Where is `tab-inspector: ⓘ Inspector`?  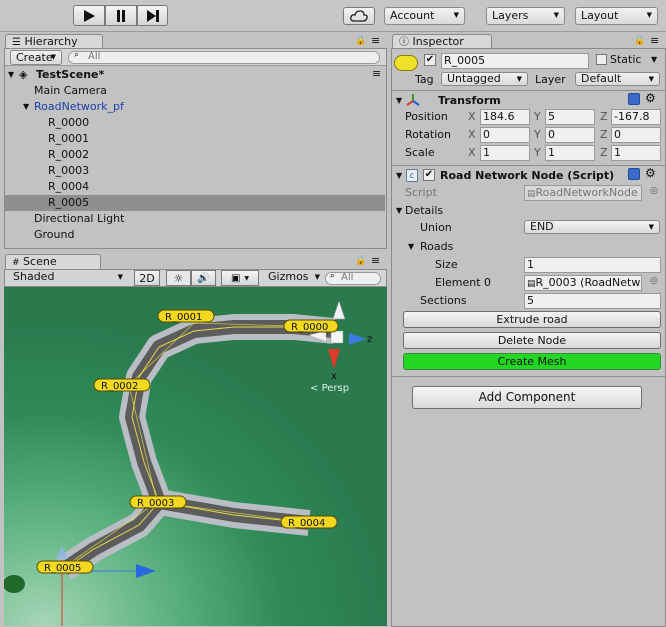 tab-inspector: ⓘ Inspector is located at coordinates (442, 41).